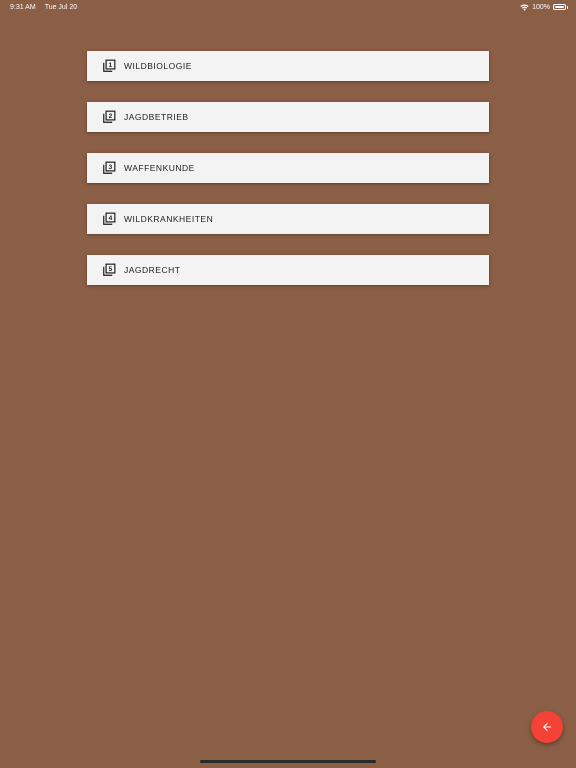 The image size is (576, 768). I want to click on chapter-item-wildkrankheiten: 4 WILDKRANKHEITEN, so click(288, 219).